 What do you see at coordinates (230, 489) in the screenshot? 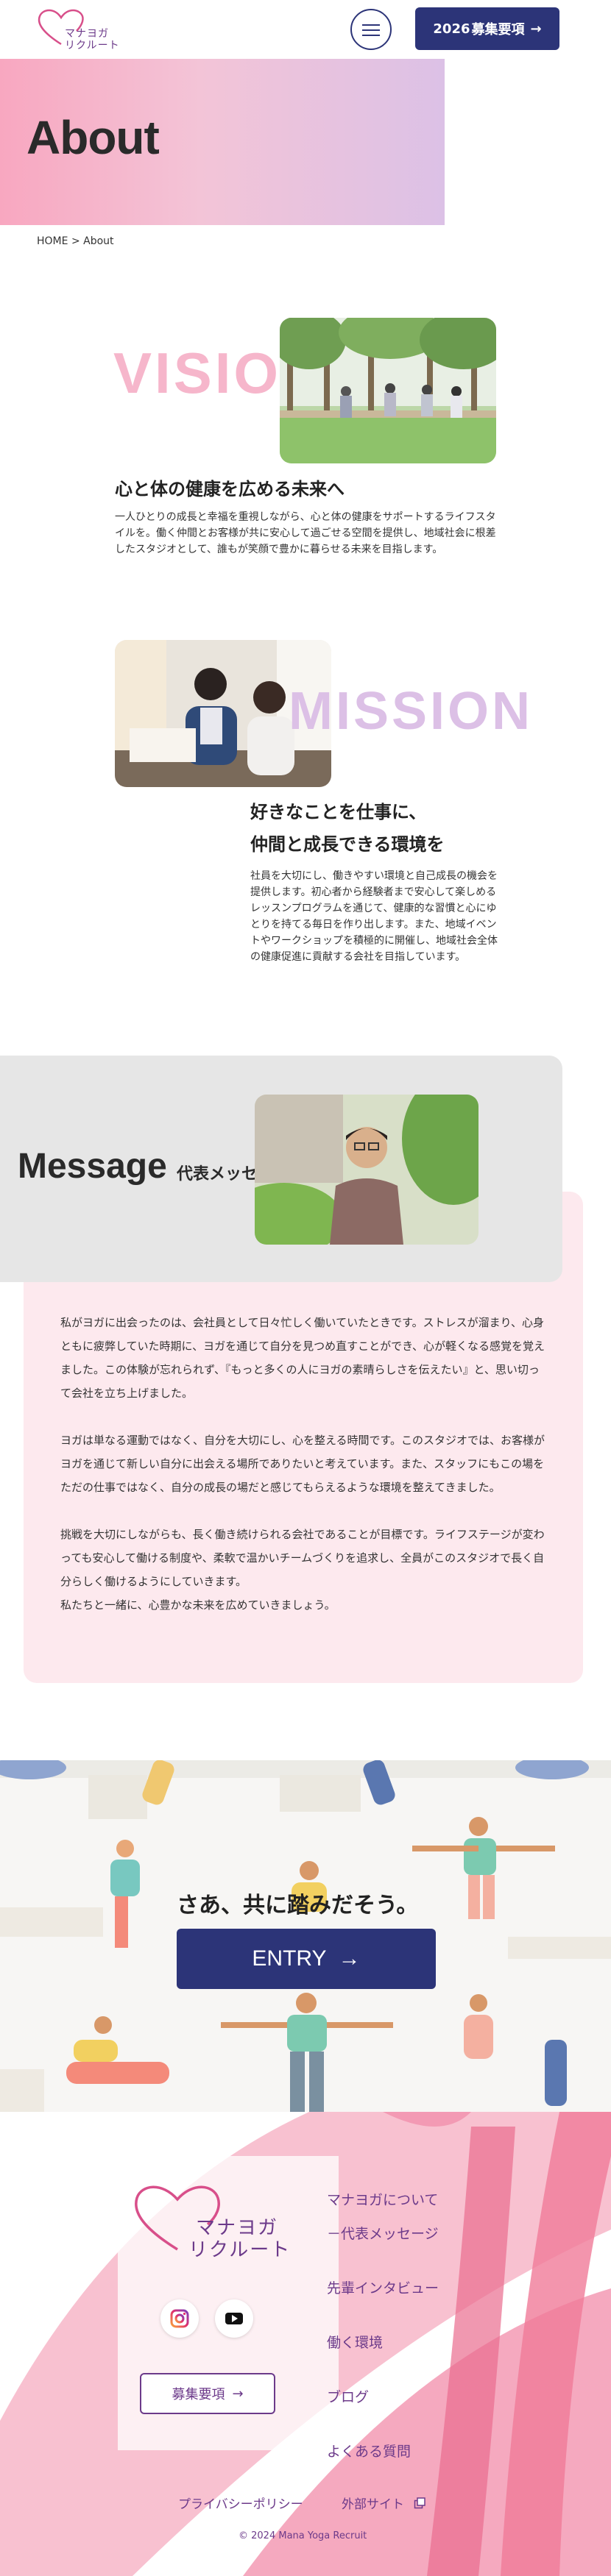
I see `vision-heading: 心と体の健康を広める未来へ` at bounding box center [230, 489].